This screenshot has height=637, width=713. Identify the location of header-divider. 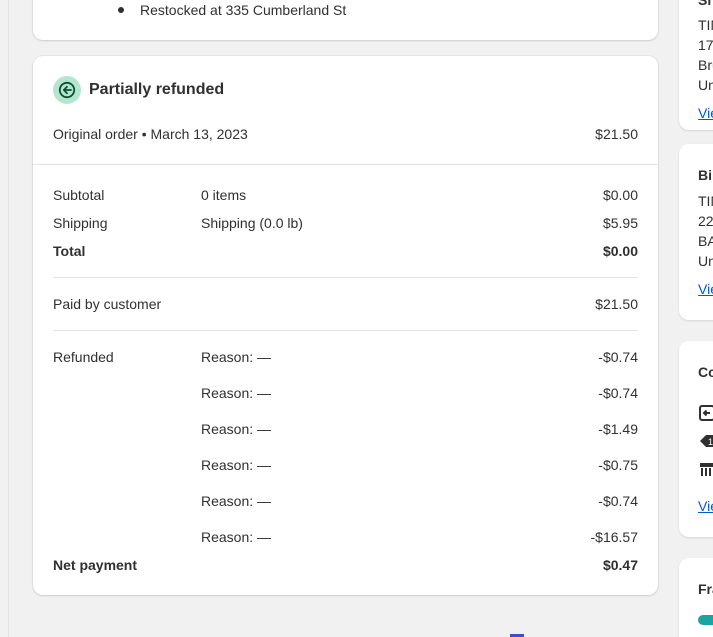
(345, 164).